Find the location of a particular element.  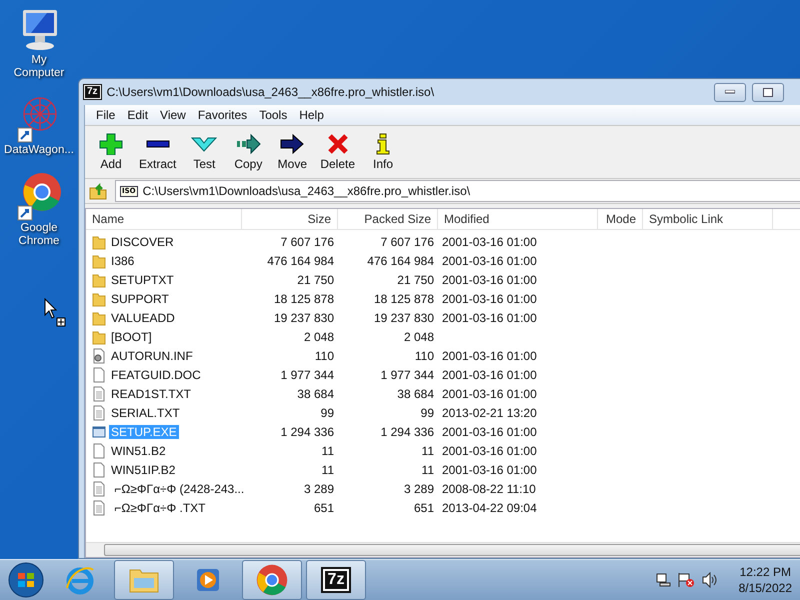

folder-up-icon is located at coordinates (99, 191).